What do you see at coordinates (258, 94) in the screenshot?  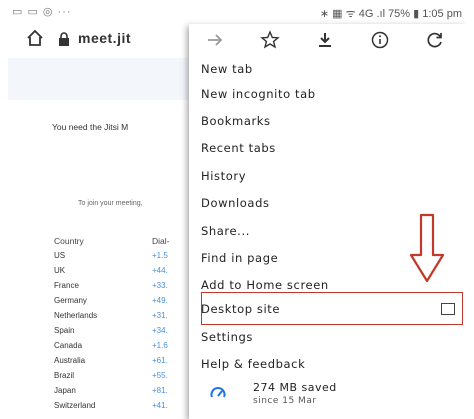 I see `menu-item-new-incognito-tab: New incognito tab` at bounding box center [258, 94].